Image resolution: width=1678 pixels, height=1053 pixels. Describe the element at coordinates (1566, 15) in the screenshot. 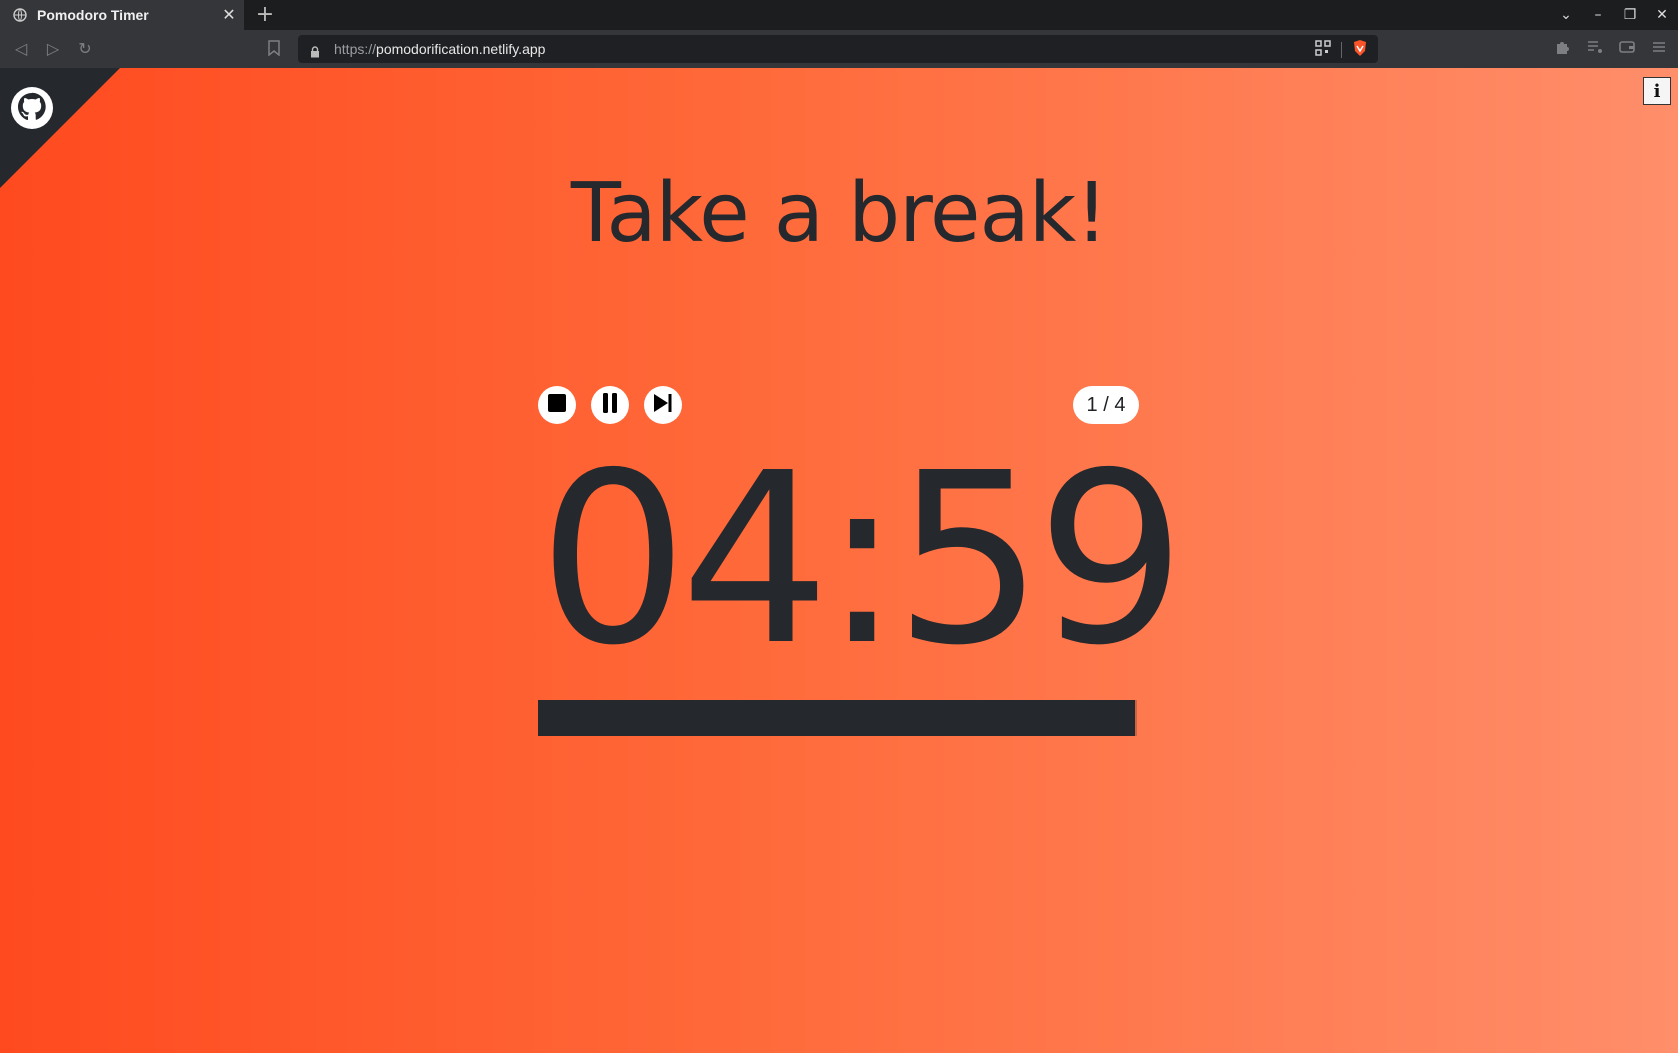

I see `tab-list-chevron-icon: ⌄` at that location.